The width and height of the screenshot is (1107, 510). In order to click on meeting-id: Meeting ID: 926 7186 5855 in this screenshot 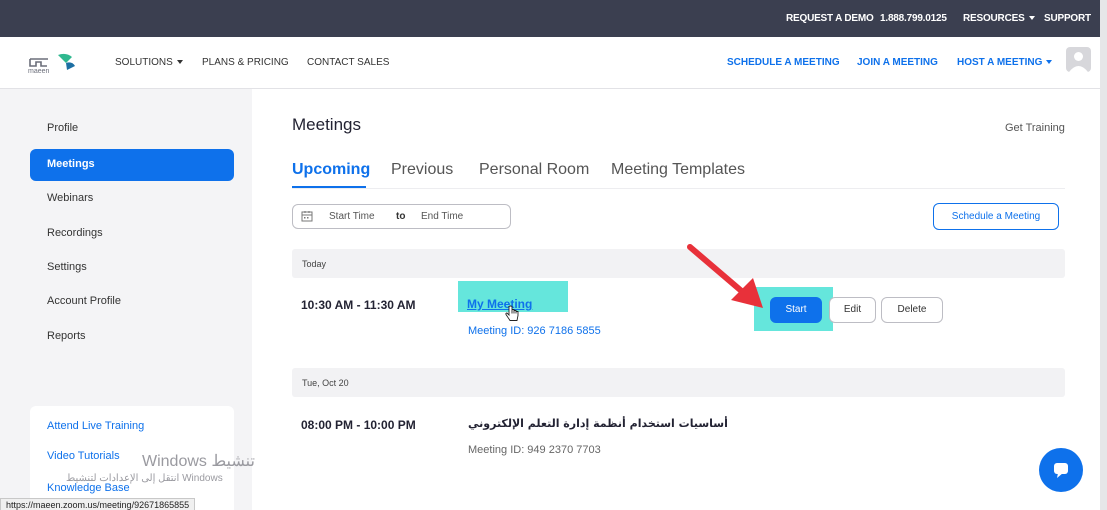, I will do `click(534, 331)`.